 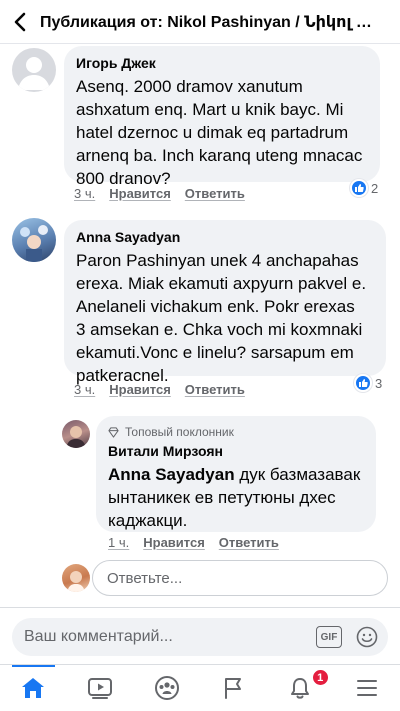 I want to click on comment-actions: 1 ч. Нравится Ответить, so click(x=193, y=542).